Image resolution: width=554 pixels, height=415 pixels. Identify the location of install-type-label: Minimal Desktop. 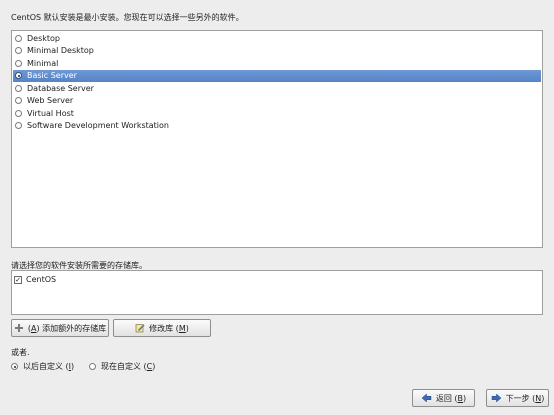
(60, 51).